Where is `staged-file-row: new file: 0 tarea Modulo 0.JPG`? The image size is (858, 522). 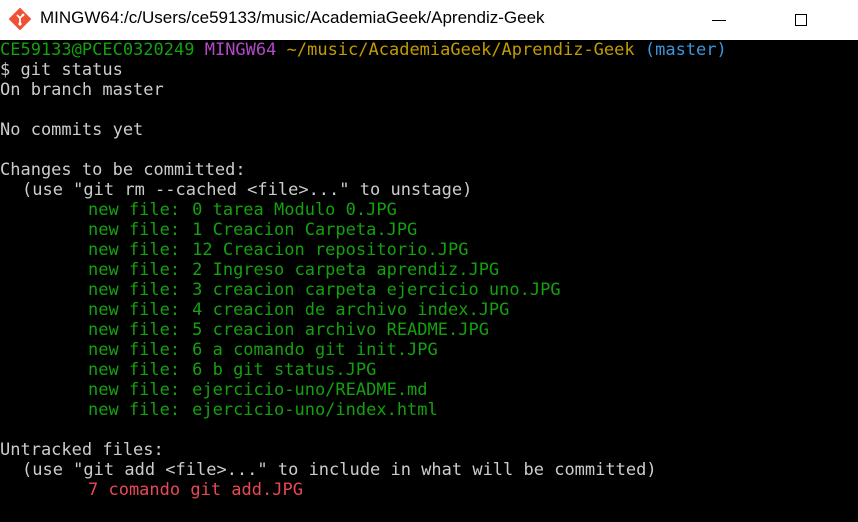
staged-file-row: new file: 0 tarea Modulo 0.JPG is located at coordinates (429, 210).